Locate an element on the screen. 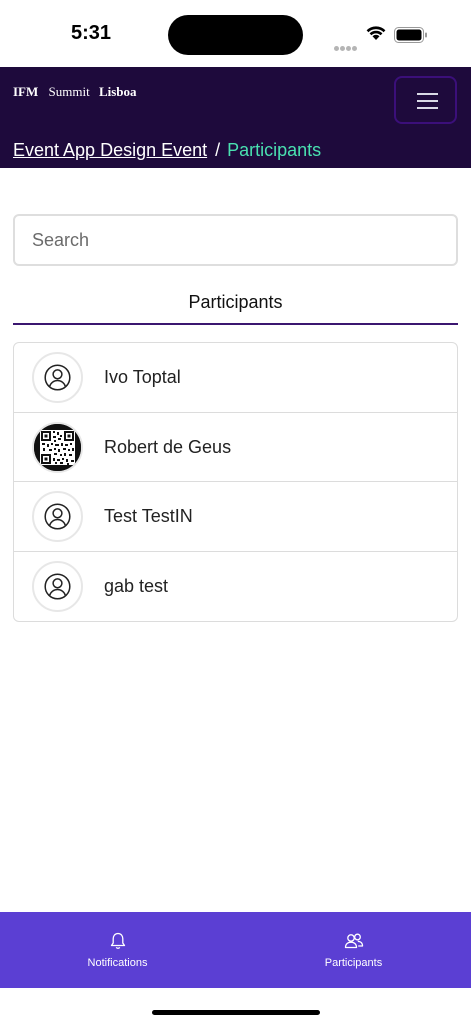 The height and width of the screenshot is (1024, 471). participant-name: Robert de Geus is located at coordinates (168, 446).